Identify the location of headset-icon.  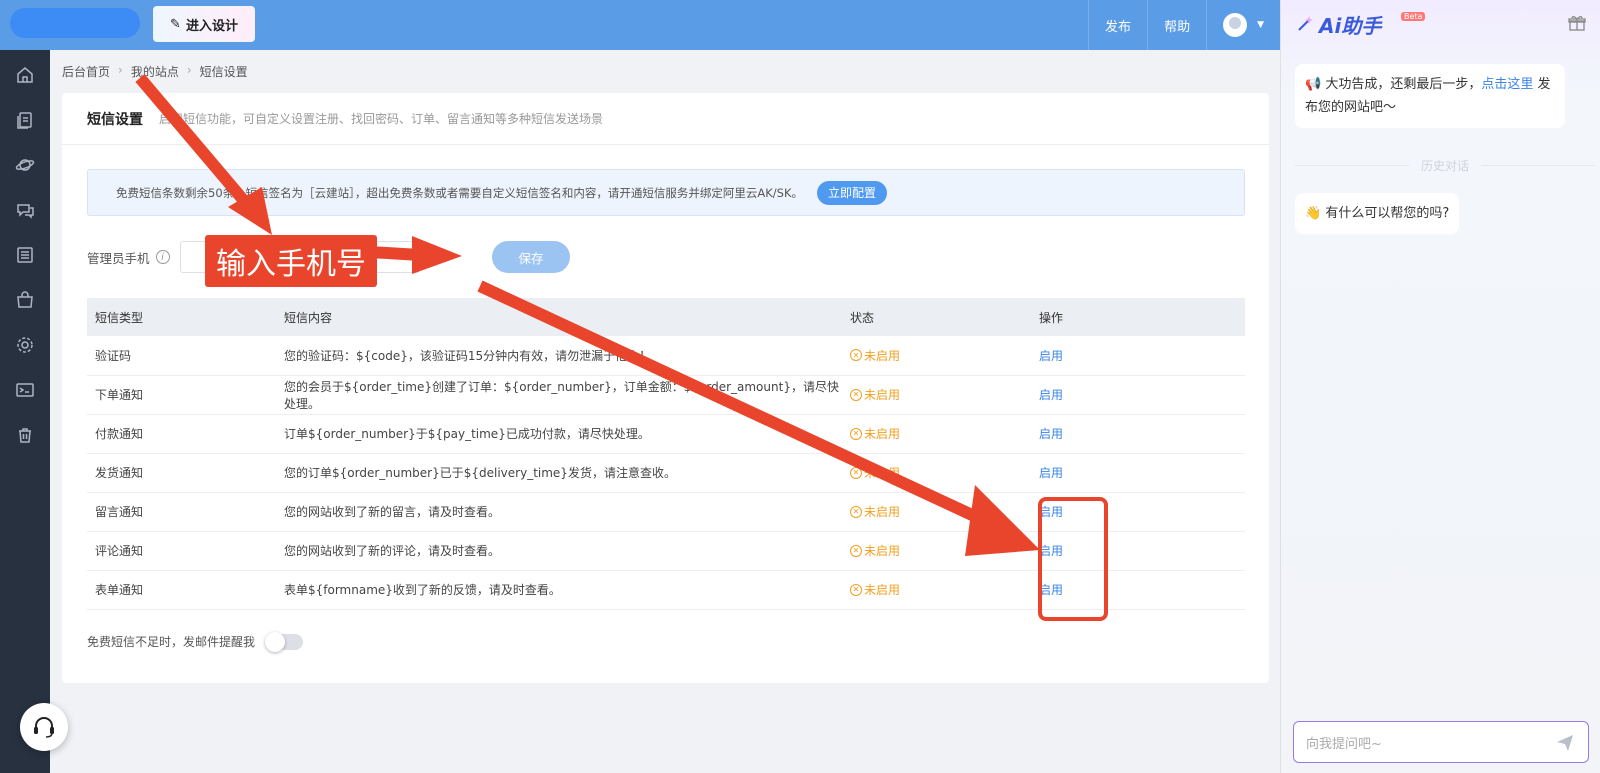
(44, 727).